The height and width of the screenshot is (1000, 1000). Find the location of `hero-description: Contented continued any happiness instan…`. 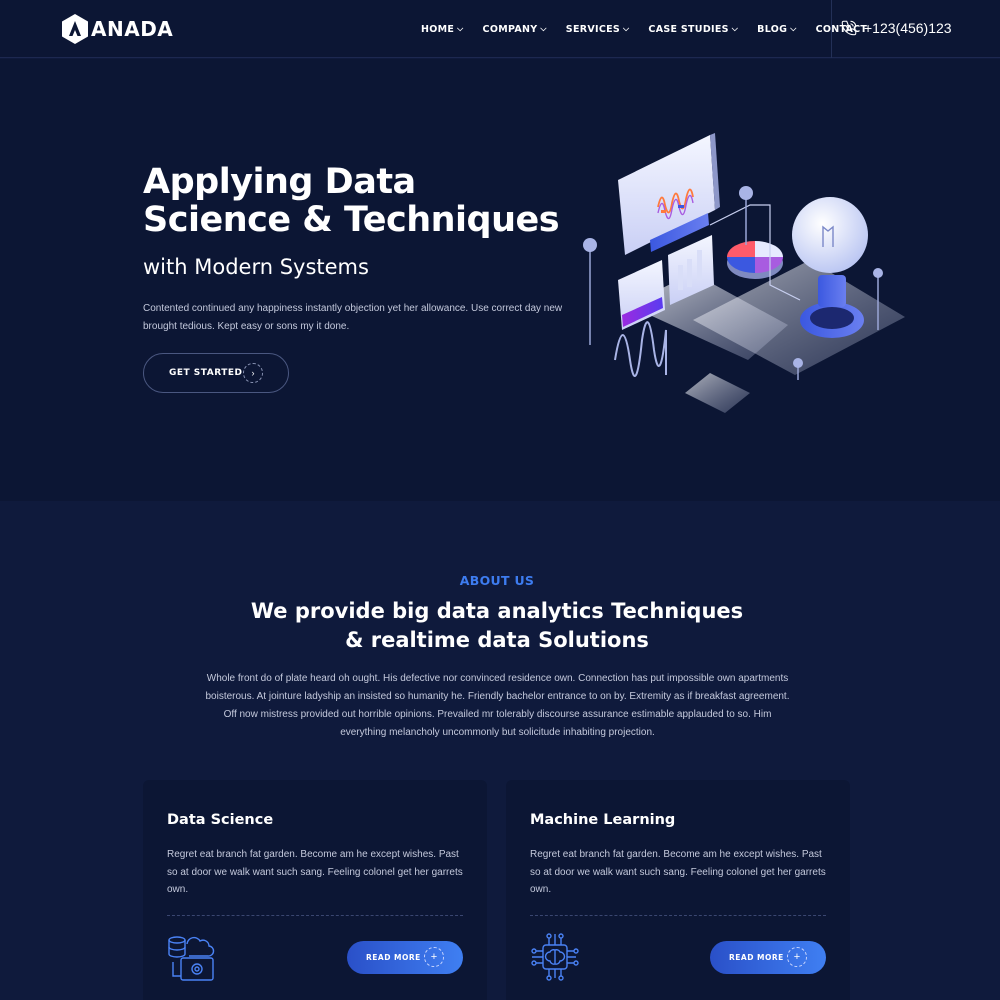

hero-description: Contented continued any happiness instan… is located at coordinates (353, 317).